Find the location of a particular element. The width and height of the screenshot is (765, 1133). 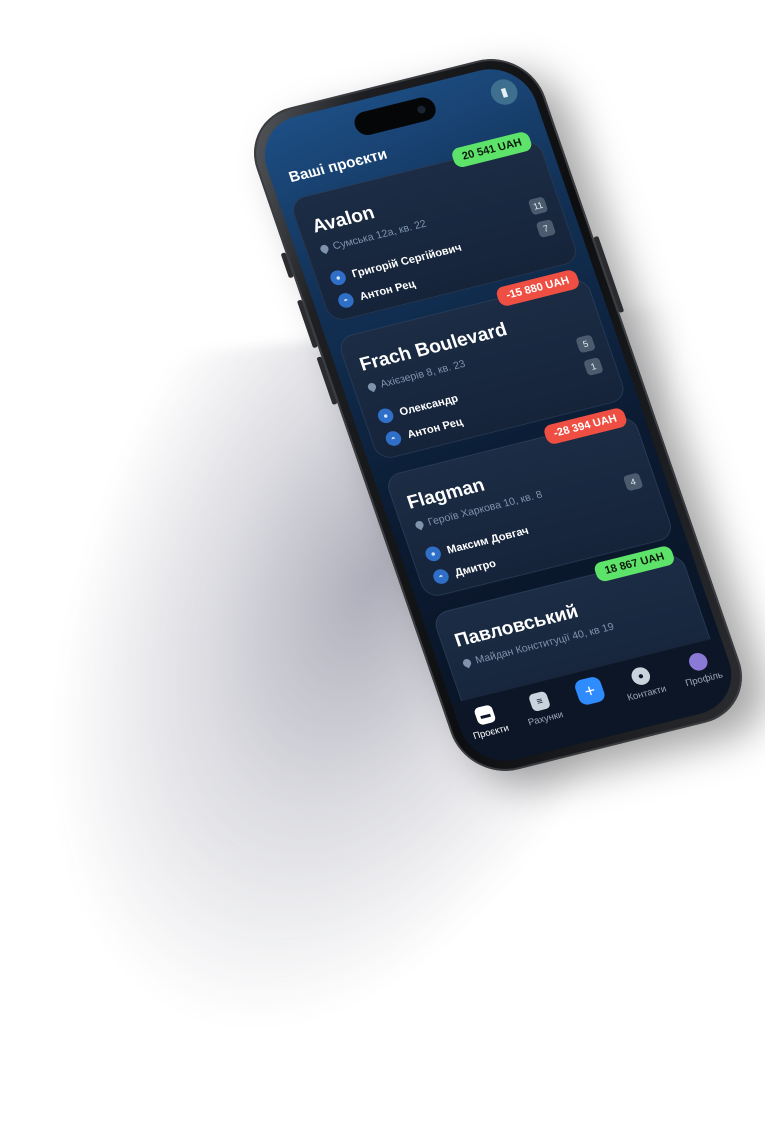

count-badge: 7 is located at coordinates (546, 229).